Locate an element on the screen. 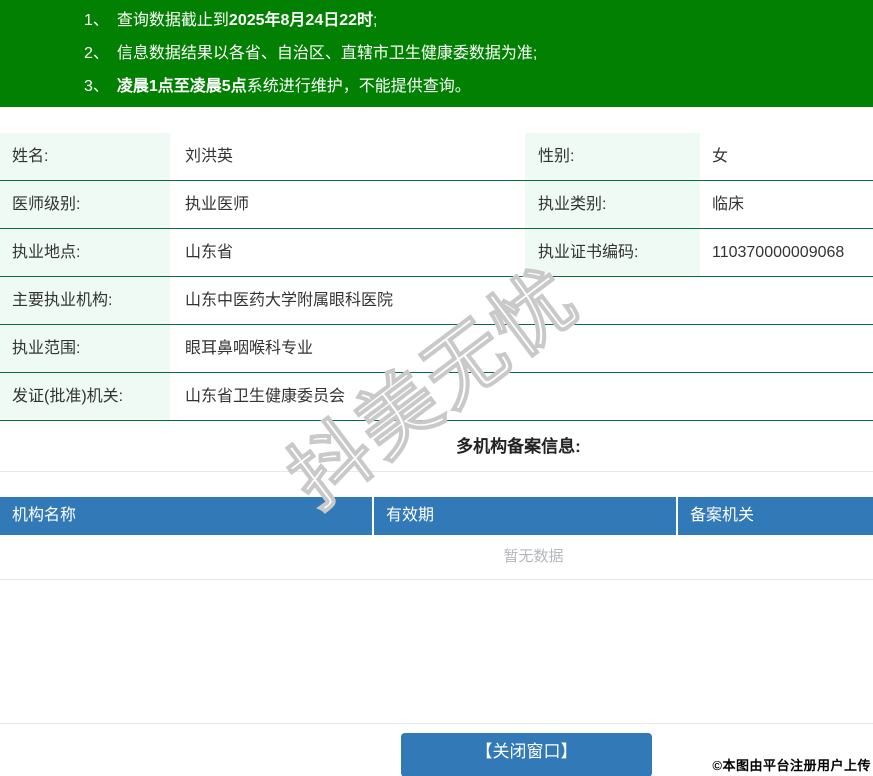 Image resolution: width=873 pixels, height=776 pixels. notice-number: 1、 is located at coordinates (96, 20).